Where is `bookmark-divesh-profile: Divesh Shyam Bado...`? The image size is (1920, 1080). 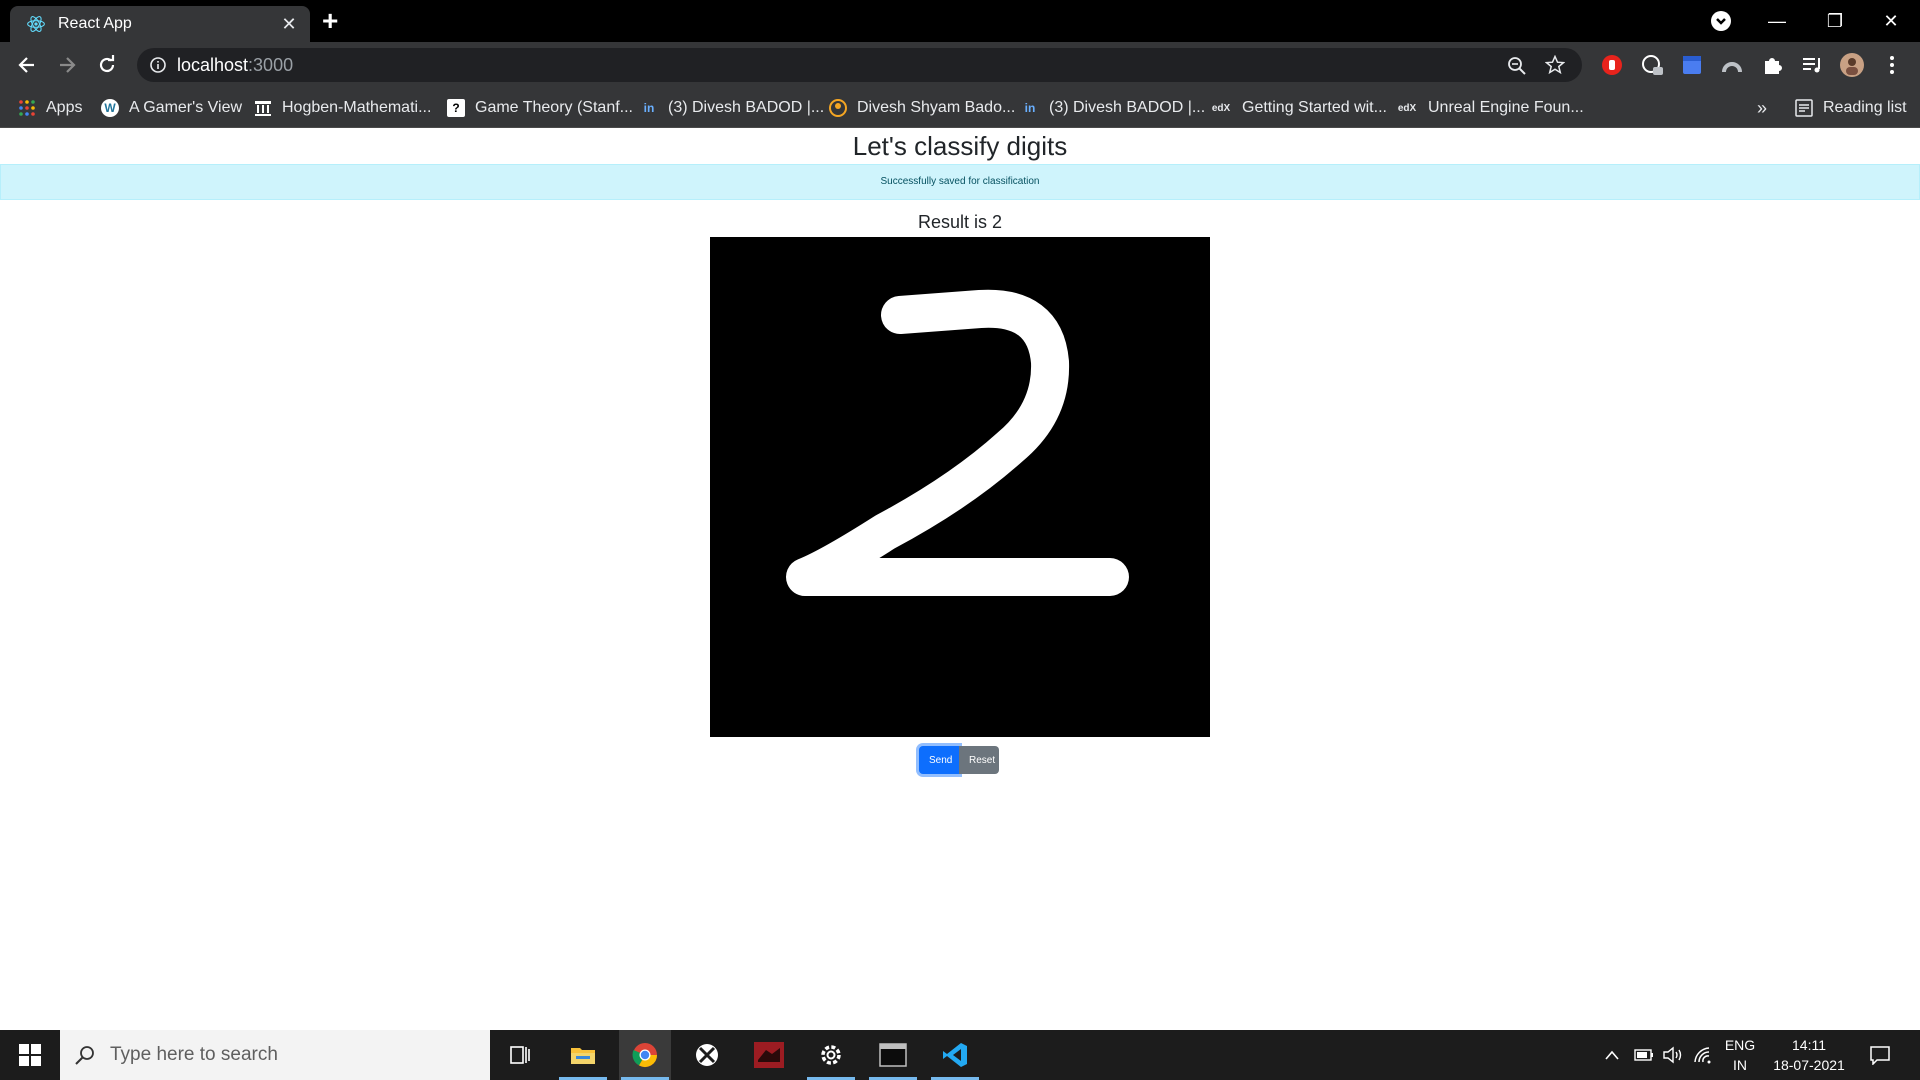
bookmark-divesh-profile: Divesh Shyam Bado... is located at coordinates (922, 108).